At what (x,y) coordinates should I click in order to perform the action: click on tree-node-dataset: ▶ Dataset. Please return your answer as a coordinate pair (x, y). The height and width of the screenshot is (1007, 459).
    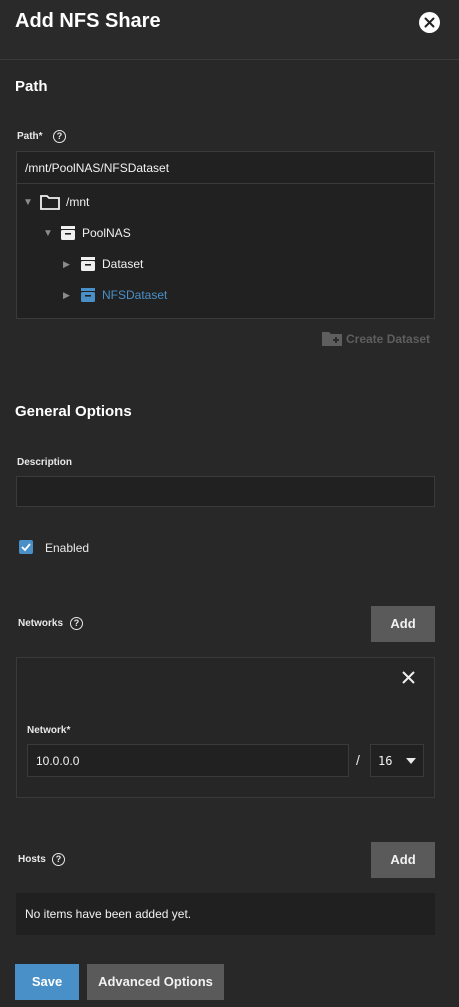
    Looking at the image, I should click on (103, 264).